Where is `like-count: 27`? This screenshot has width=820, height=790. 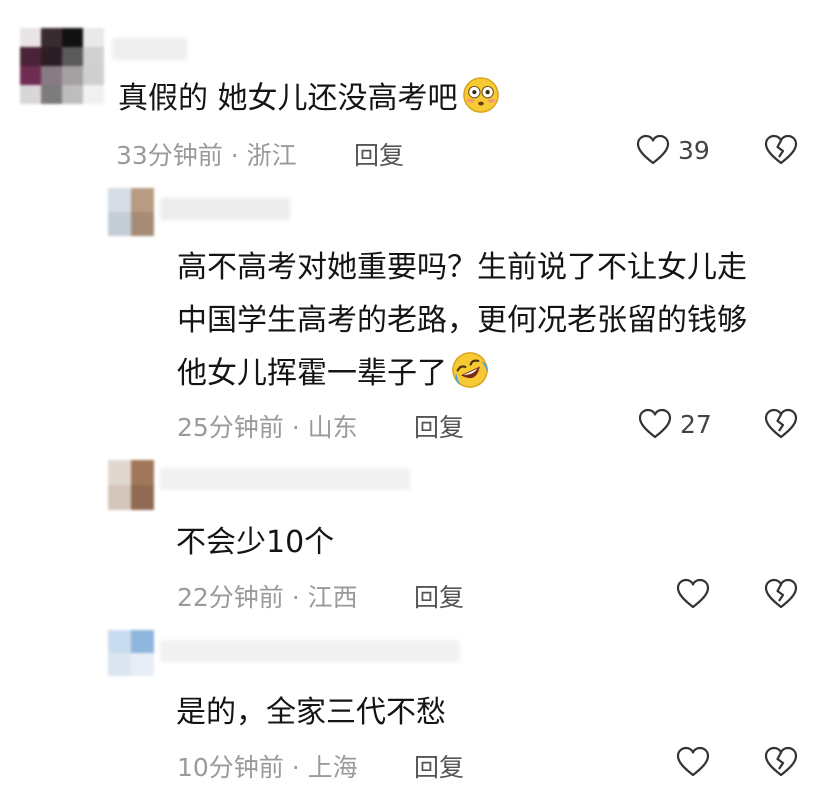 like-count: 27 is located at coordinates (696, 424).